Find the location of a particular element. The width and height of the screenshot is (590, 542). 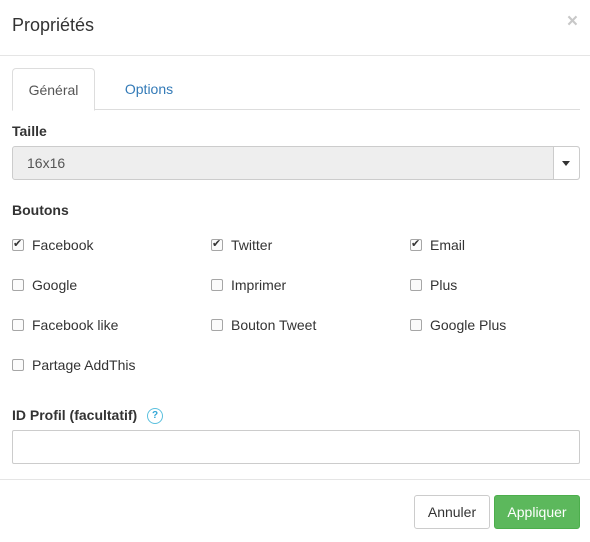

size-select-value: 16x16 is located at coordinates (46, 163).